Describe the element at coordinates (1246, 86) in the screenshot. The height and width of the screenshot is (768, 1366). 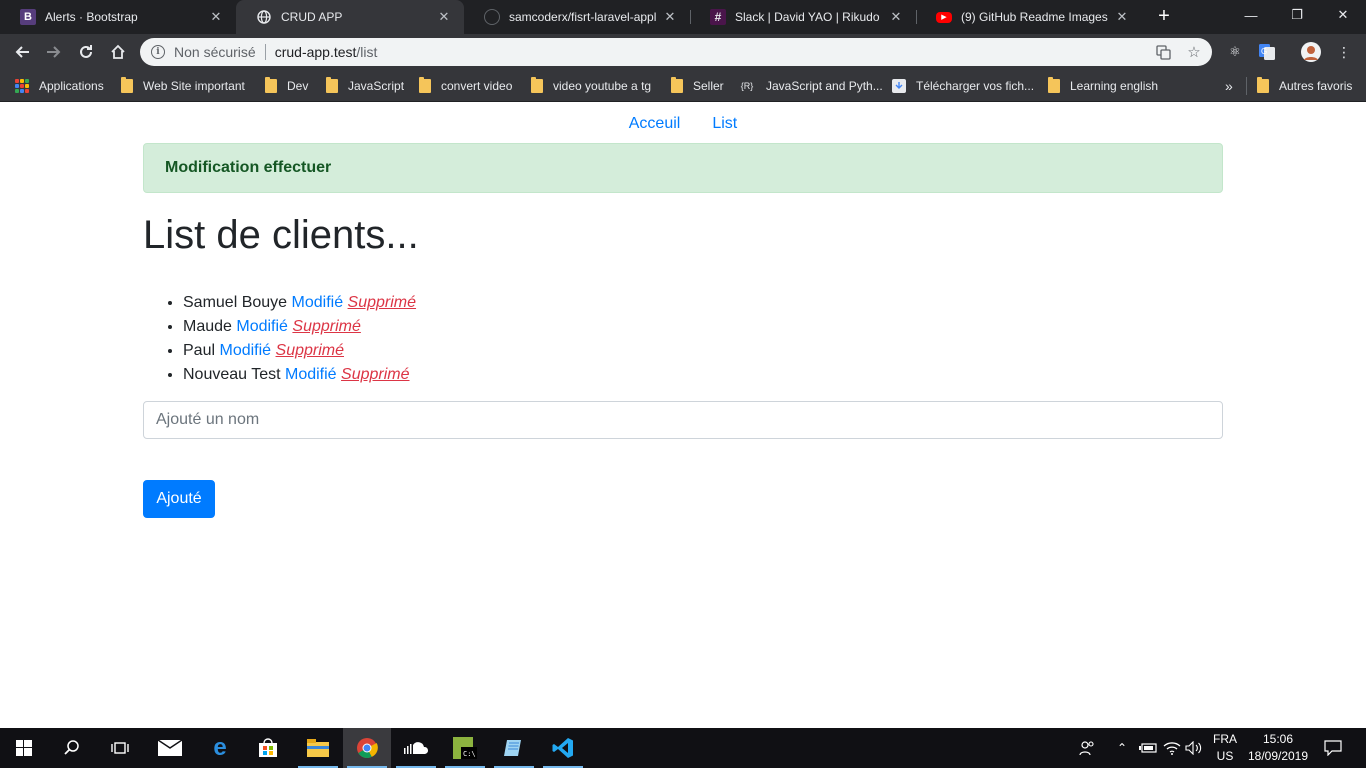
I see `bookmarks-divider` at that location.